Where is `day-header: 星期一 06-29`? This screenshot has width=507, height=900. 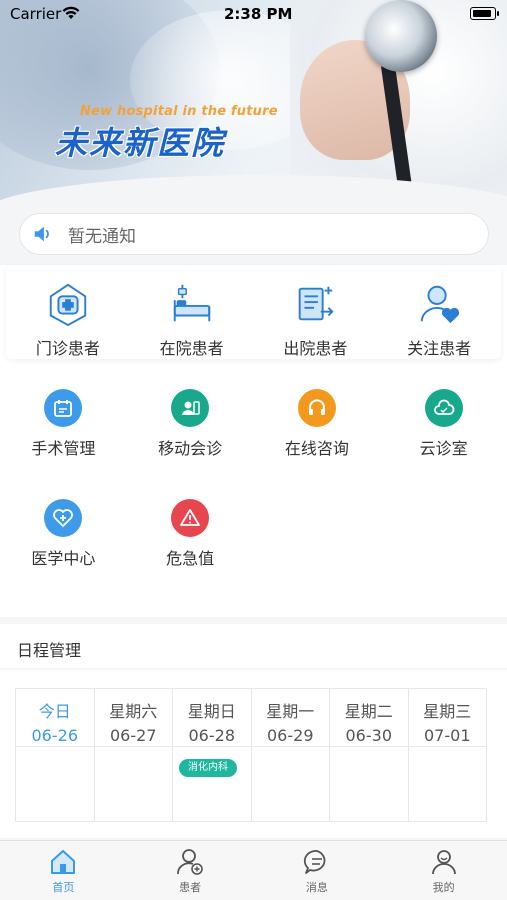
day-header: 星期一 06-29 is located at coordinates (290, 718).